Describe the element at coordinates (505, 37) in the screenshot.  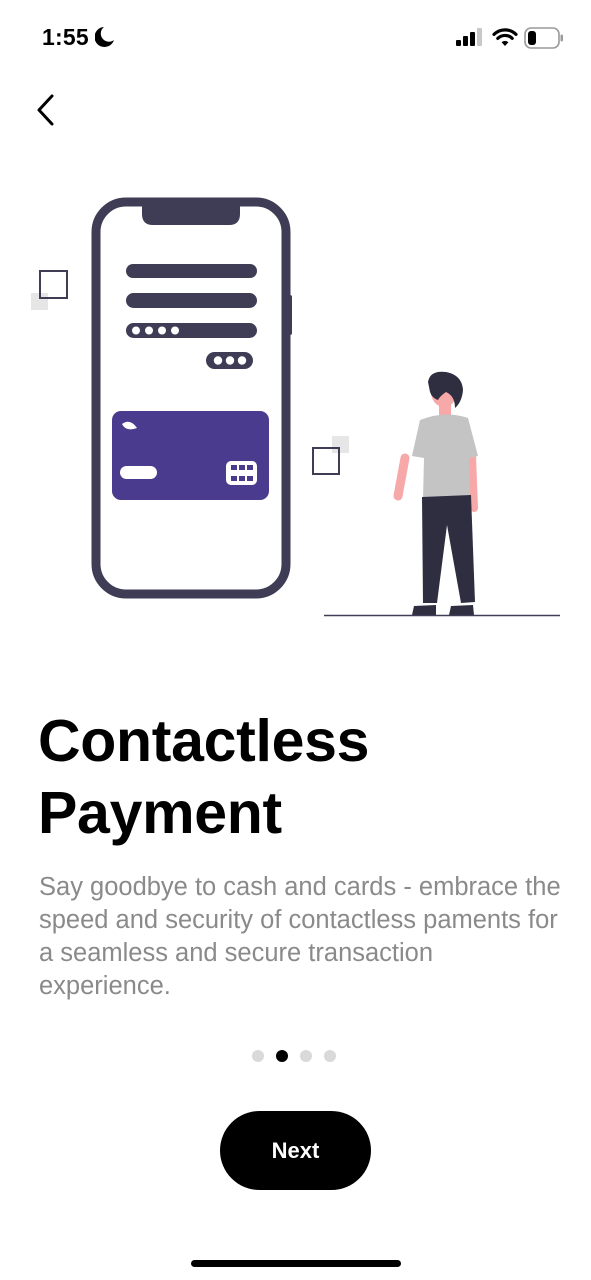
I see `wifi-icon` at that location.